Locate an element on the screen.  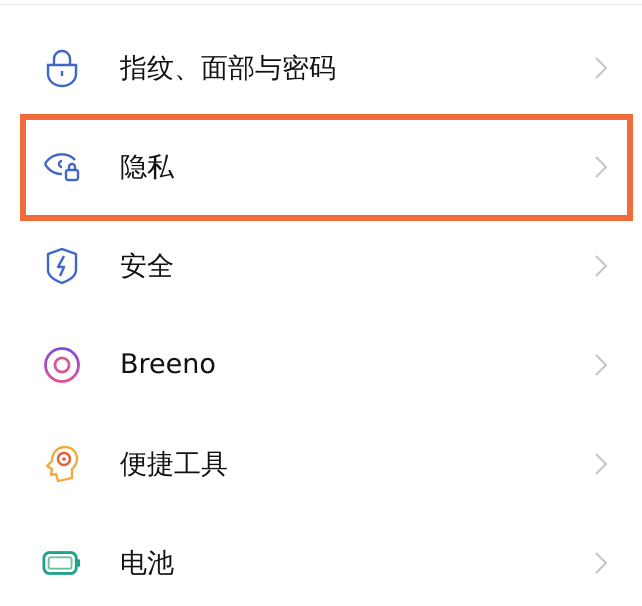
row-label: 便捷工具 is located at coordinates (174, 465).